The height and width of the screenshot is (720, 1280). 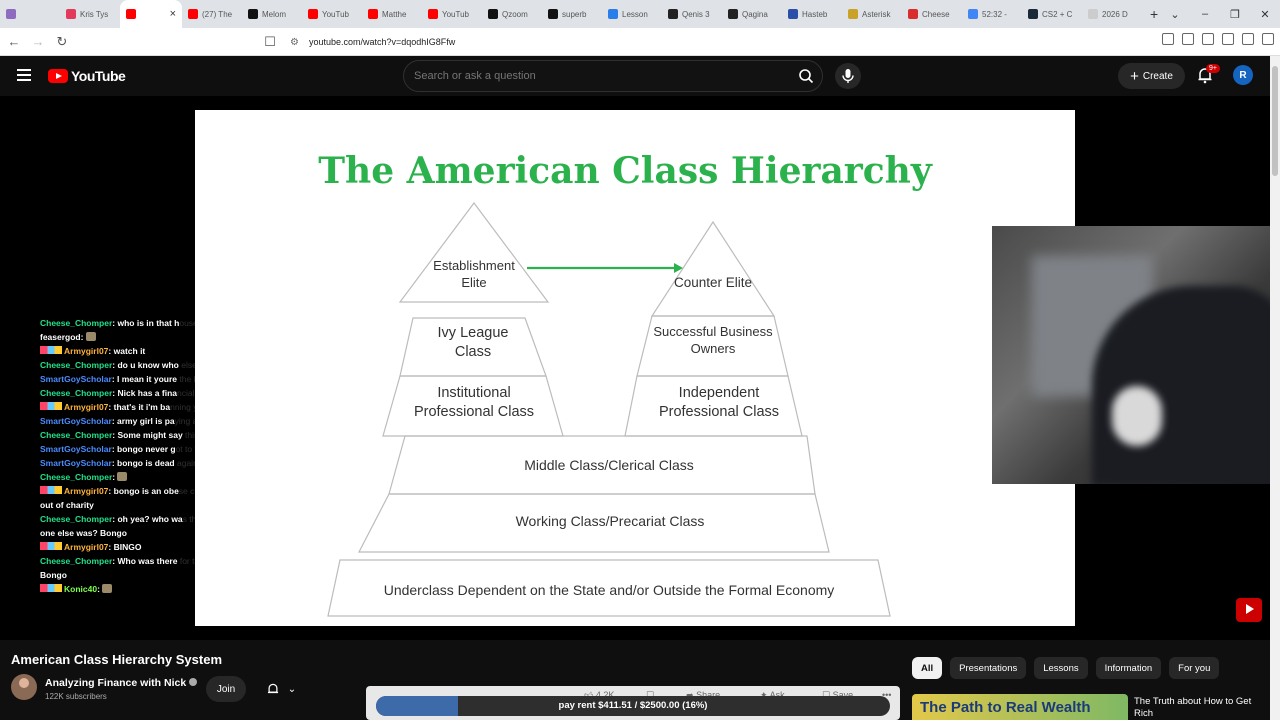 I want to click on minimize-icon: –, so click(x=1205, y=14).